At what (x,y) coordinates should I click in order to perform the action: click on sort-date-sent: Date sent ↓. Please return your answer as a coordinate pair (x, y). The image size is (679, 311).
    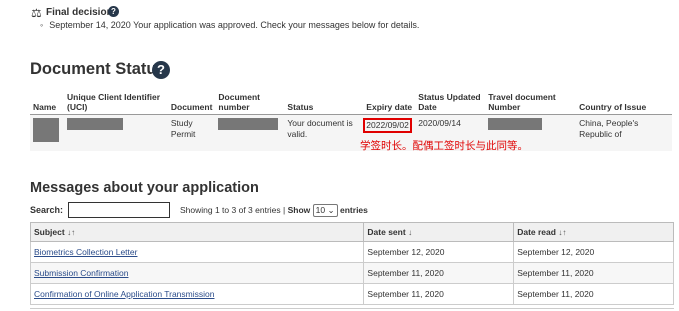
    Looking at the image, I should click on (439, 232).